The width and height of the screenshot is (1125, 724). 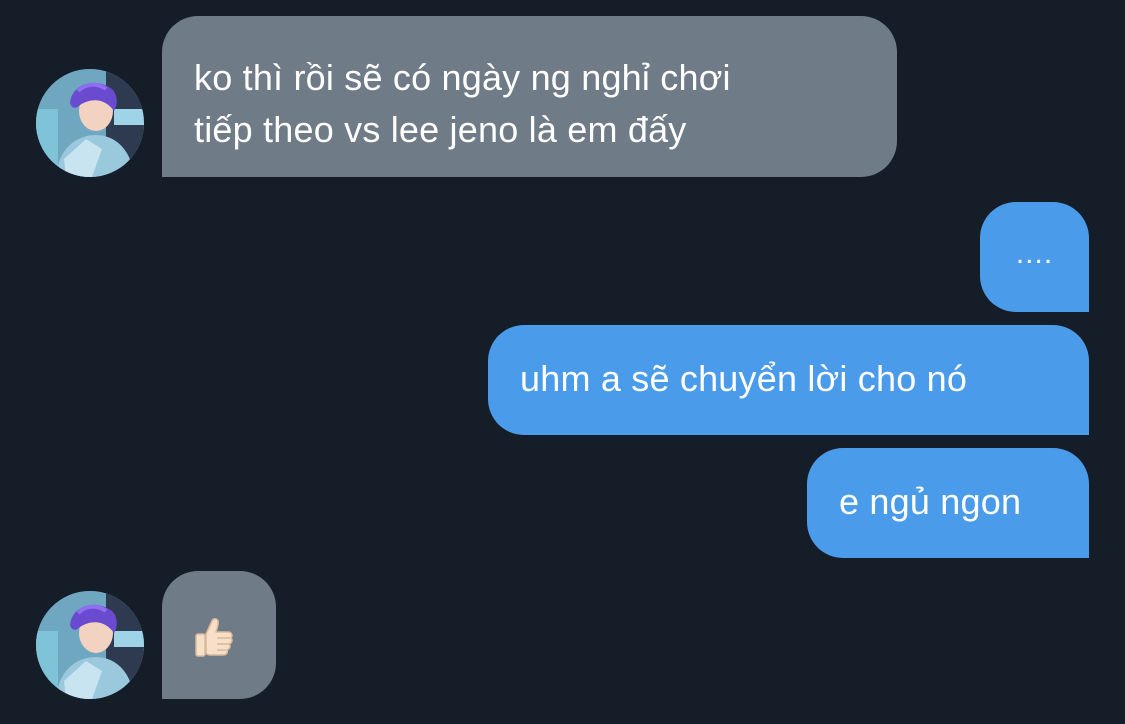 I want to click on message-text-line: ko thì rồi sẽ có ngày ng nghỉ chơi, so click(x=462, y=77).